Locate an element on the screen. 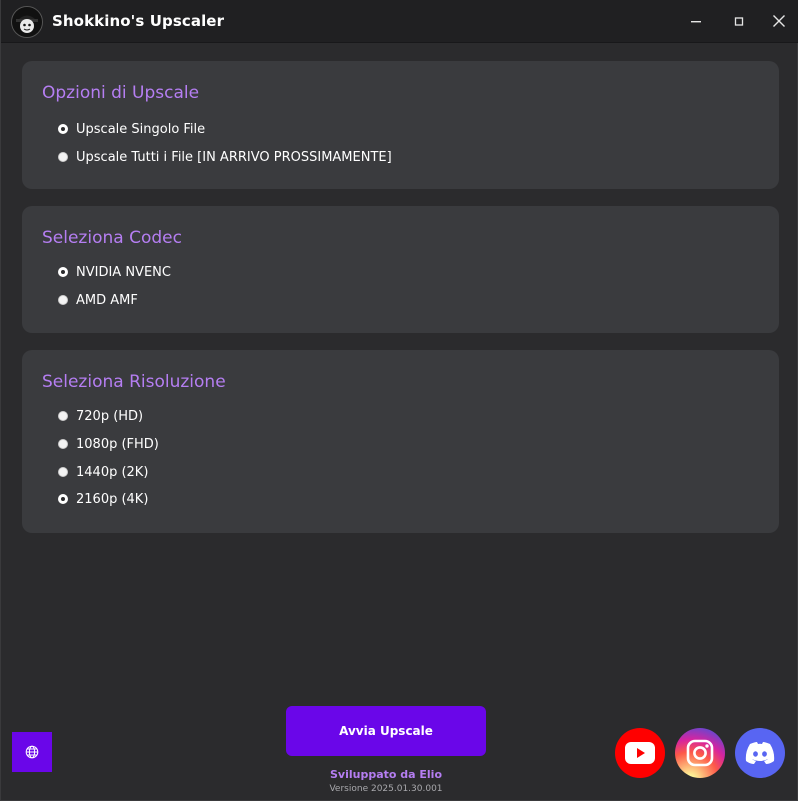 The height and width of the screenshot is (801, 798). globe-icon is located at coordinates (32, 752).